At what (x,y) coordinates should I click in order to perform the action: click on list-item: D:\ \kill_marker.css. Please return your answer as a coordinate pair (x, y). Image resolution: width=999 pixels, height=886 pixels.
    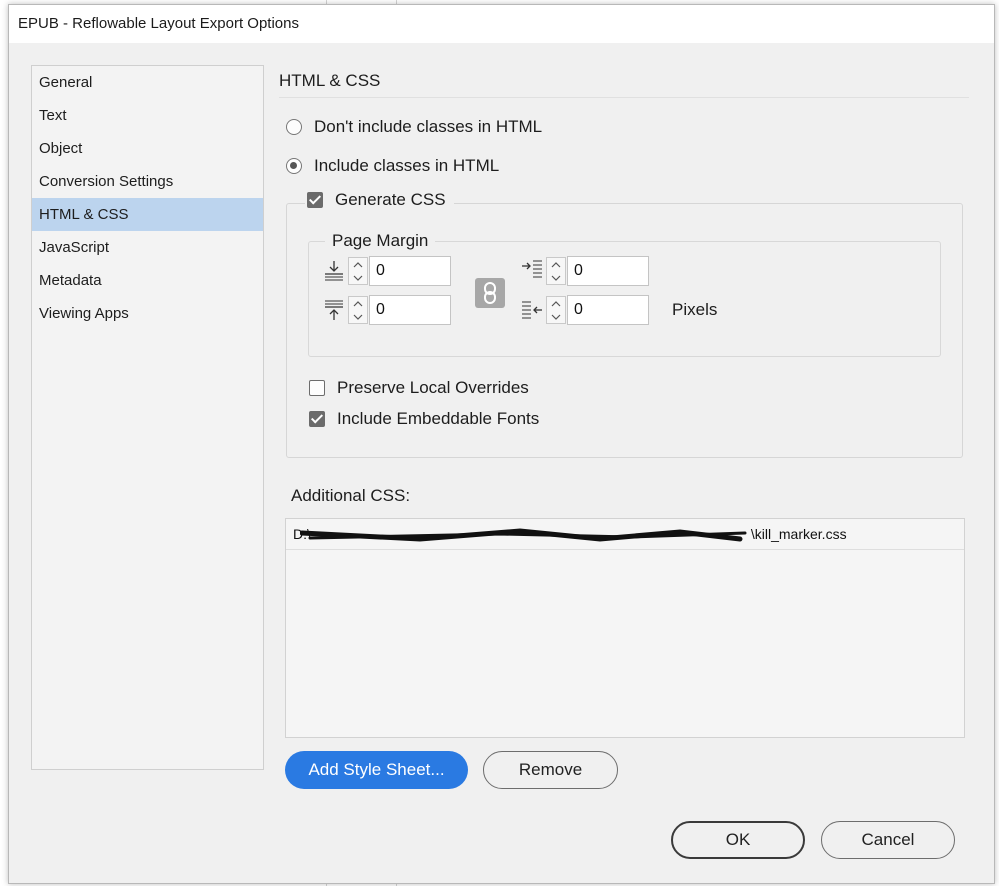
    Looking at the image, I should click on (625, 534).